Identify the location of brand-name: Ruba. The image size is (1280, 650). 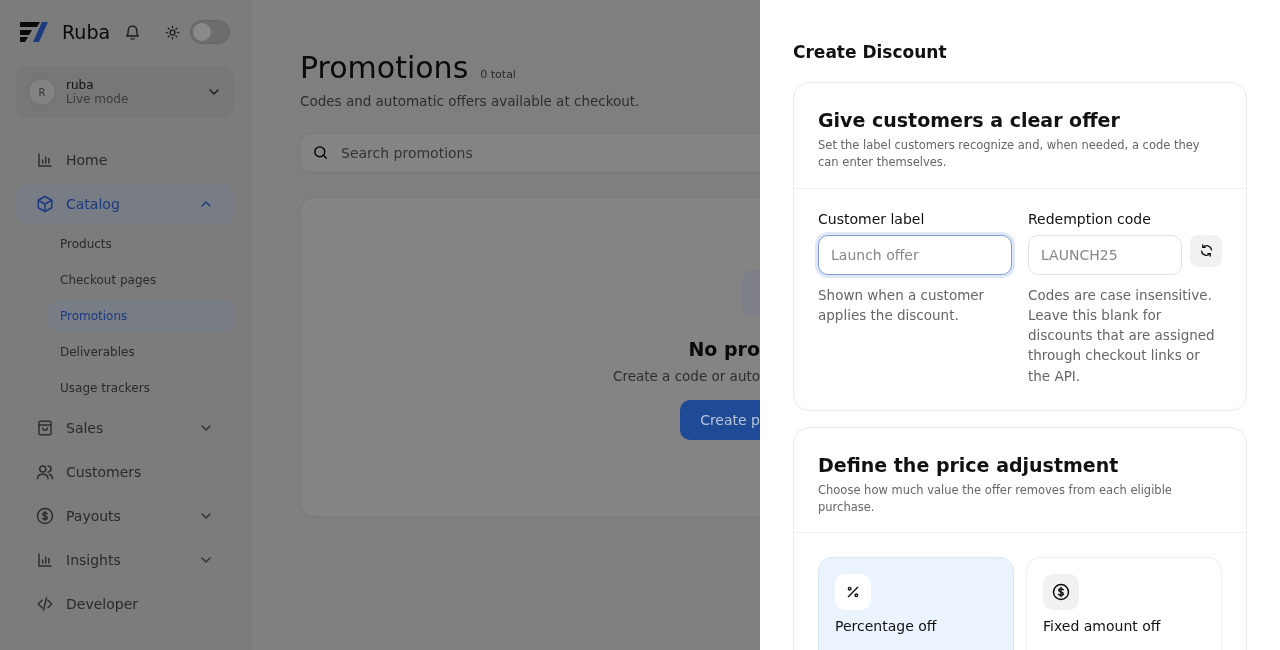
(86, 32).